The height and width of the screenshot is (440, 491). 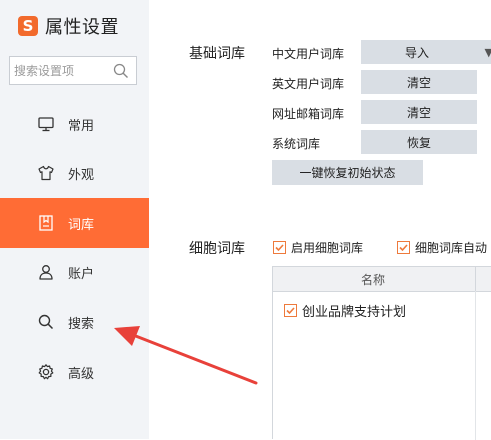 What do you see at coordinates (82, 27) in the screenshot?
I see `page-title: 属性设置` at bounding box center [82, 27].